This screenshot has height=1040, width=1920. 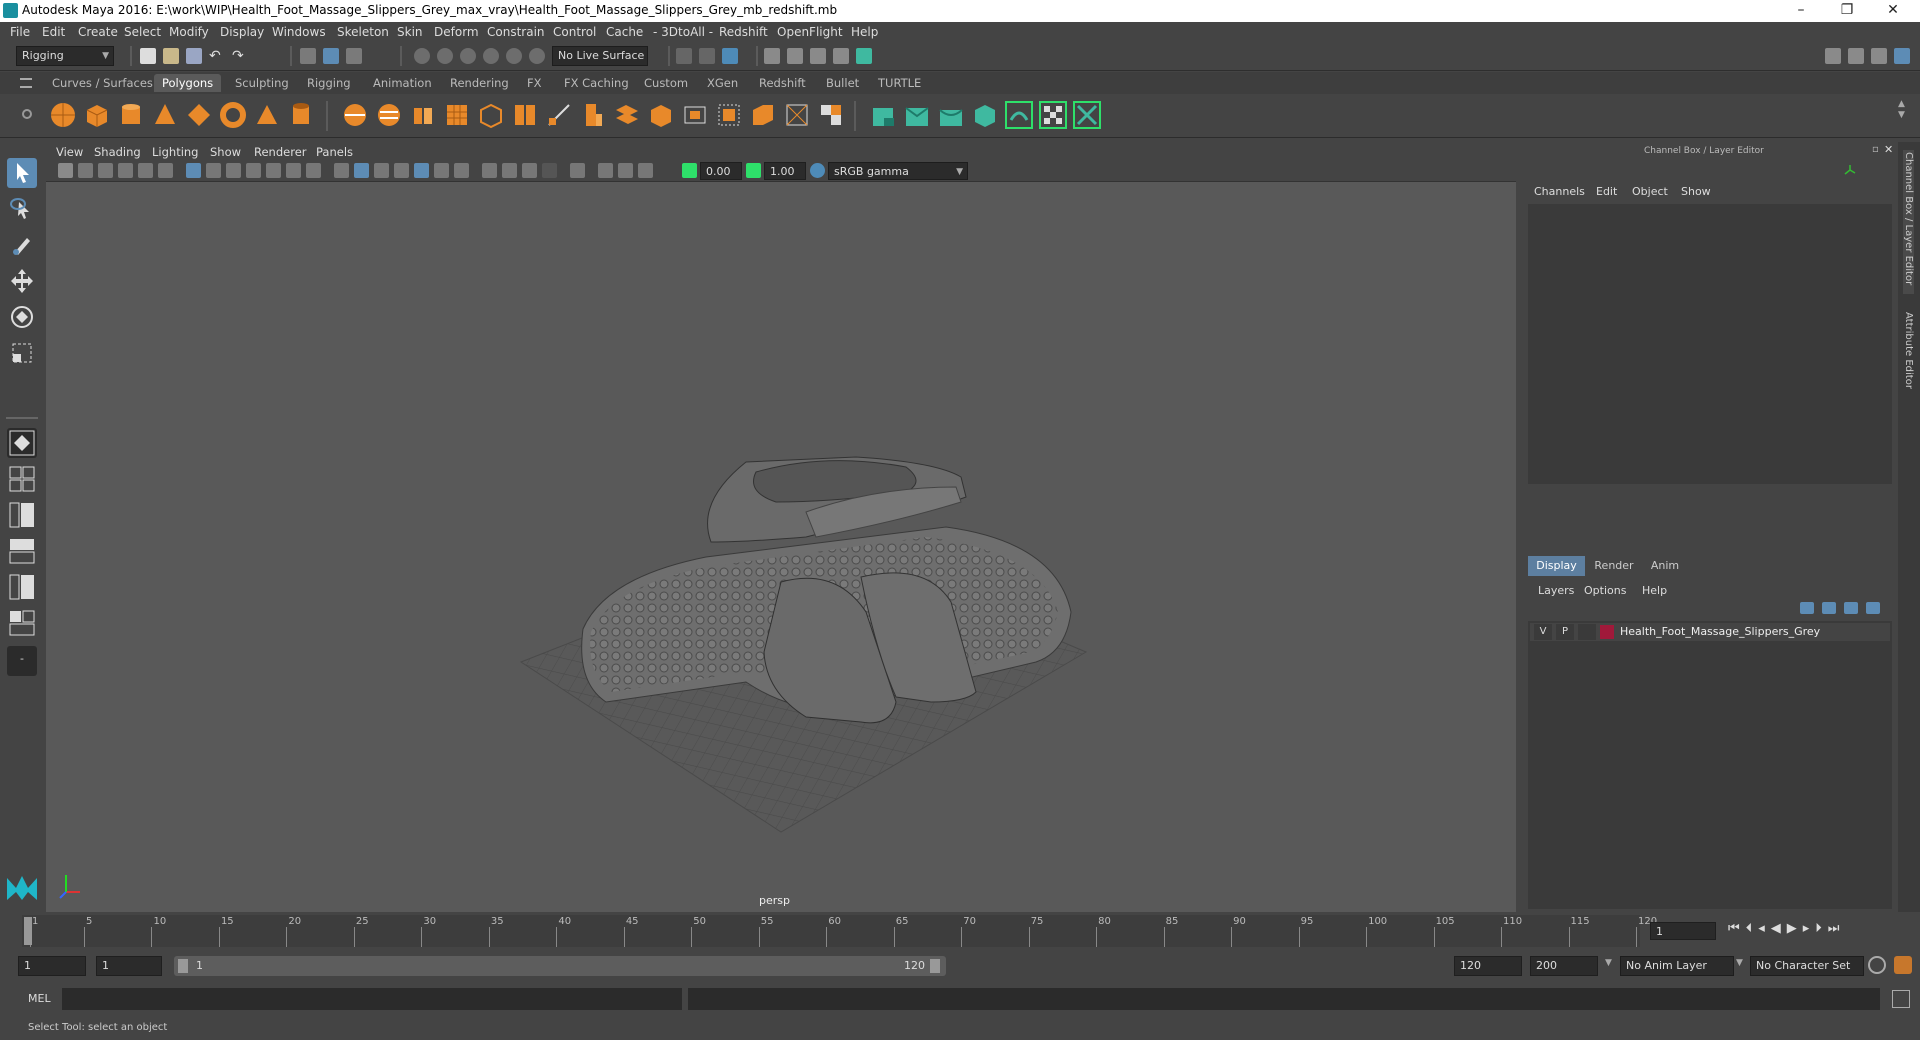 What do you see at coordinates (22, 551) in the screenshot?
I see `persp-graph-layout-icon` at bounding box center [22, 551].